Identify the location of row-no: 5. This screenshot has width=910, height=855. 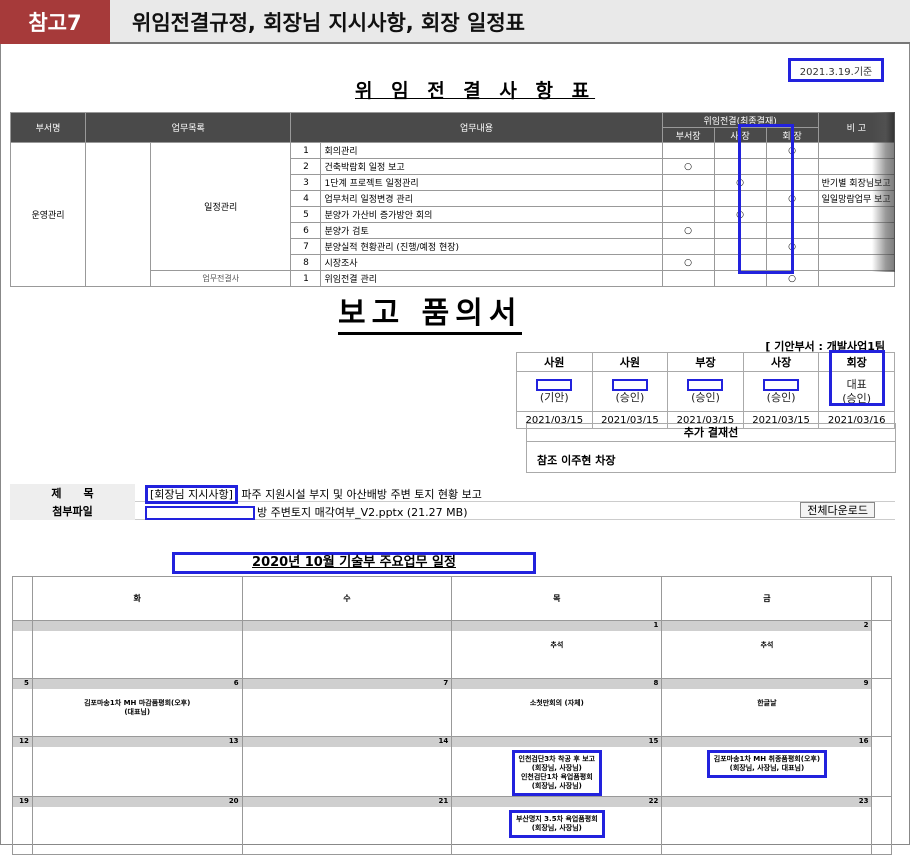
(306, 214).